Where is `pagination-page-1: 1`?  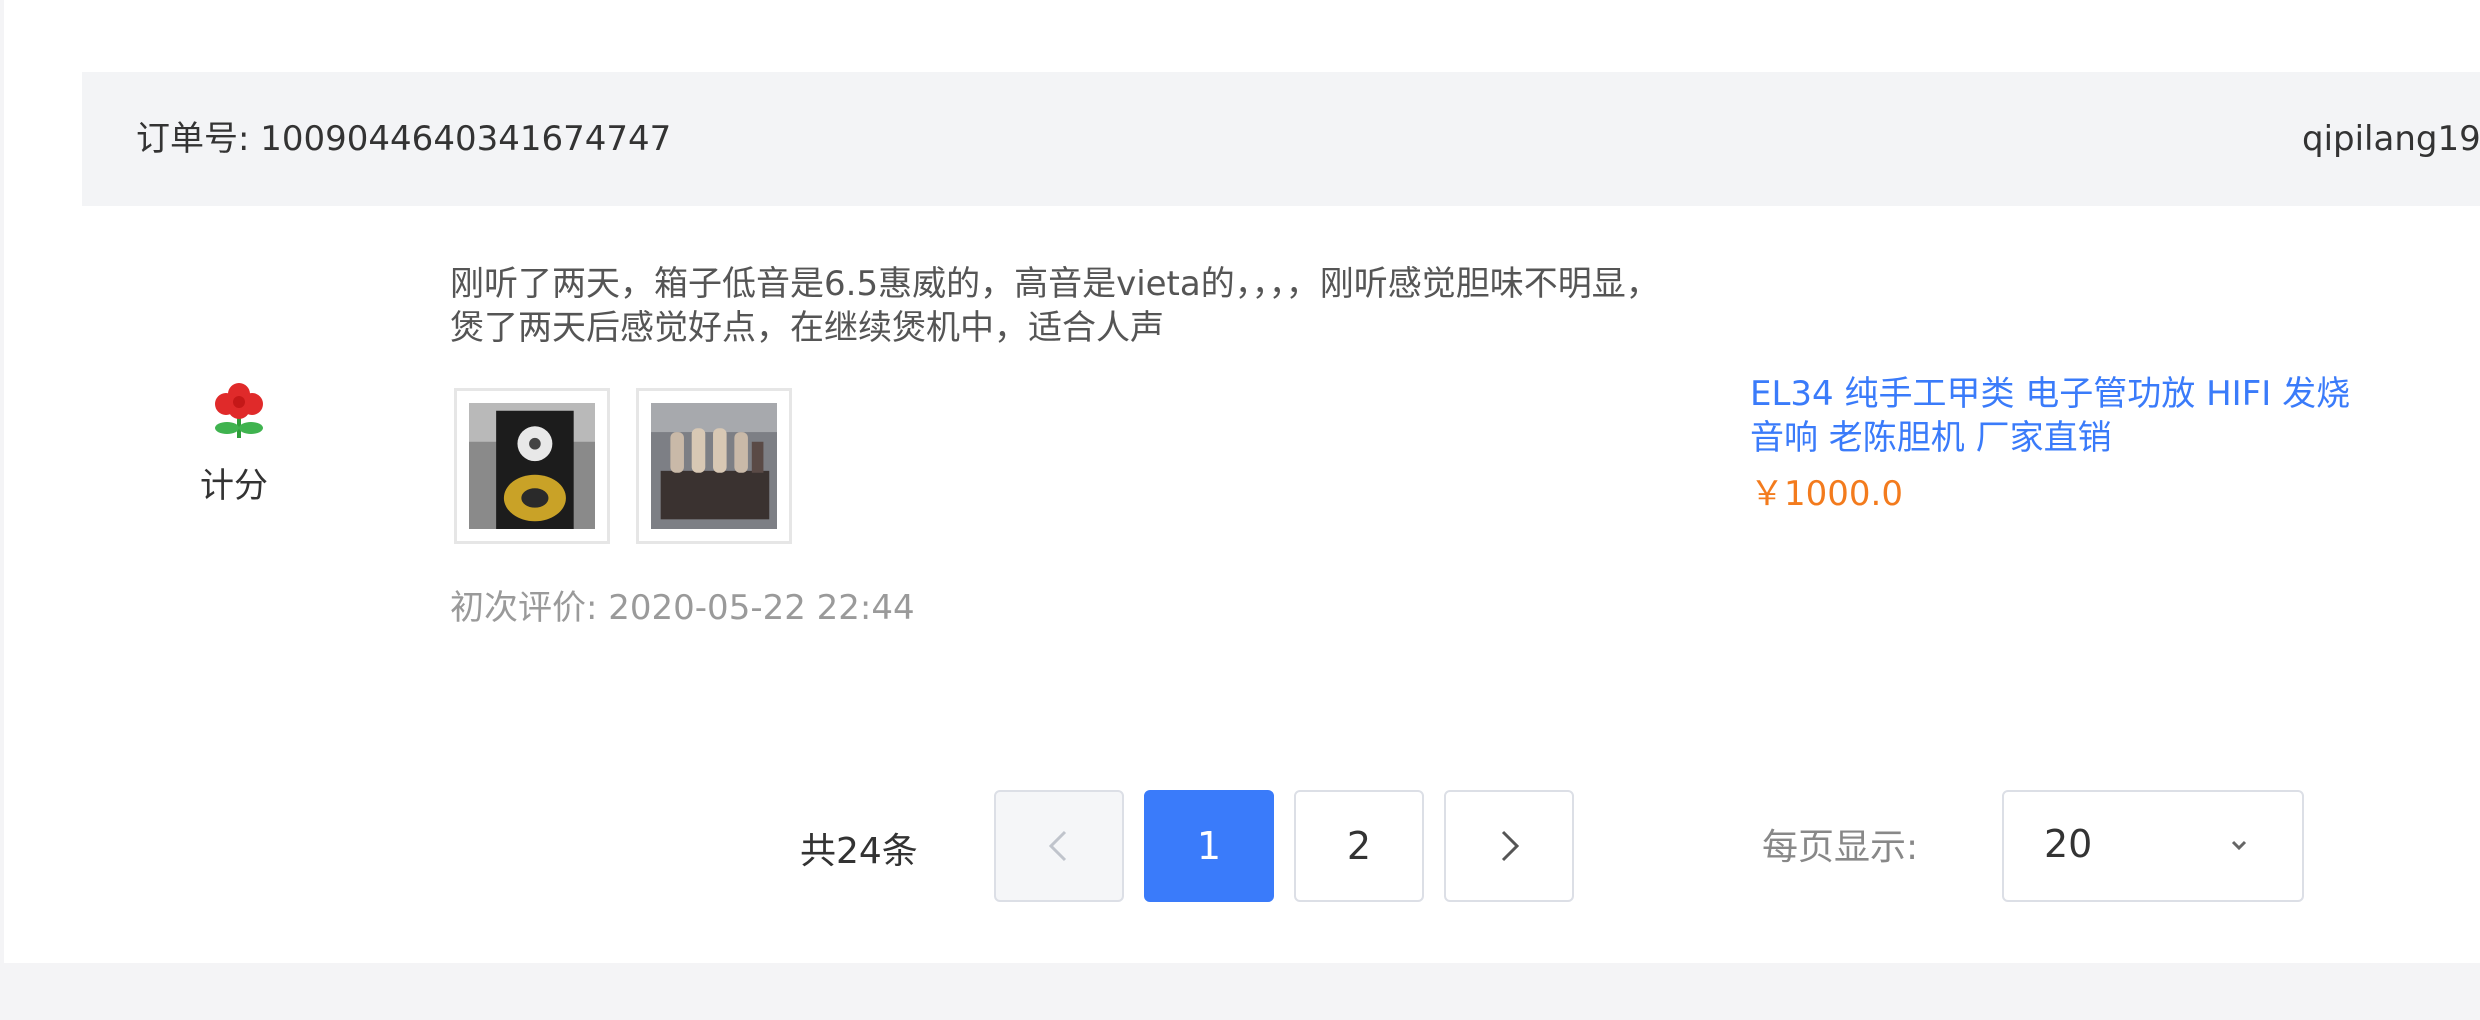
pagination-page-1: 1 is located at coordinates (1209, 846).